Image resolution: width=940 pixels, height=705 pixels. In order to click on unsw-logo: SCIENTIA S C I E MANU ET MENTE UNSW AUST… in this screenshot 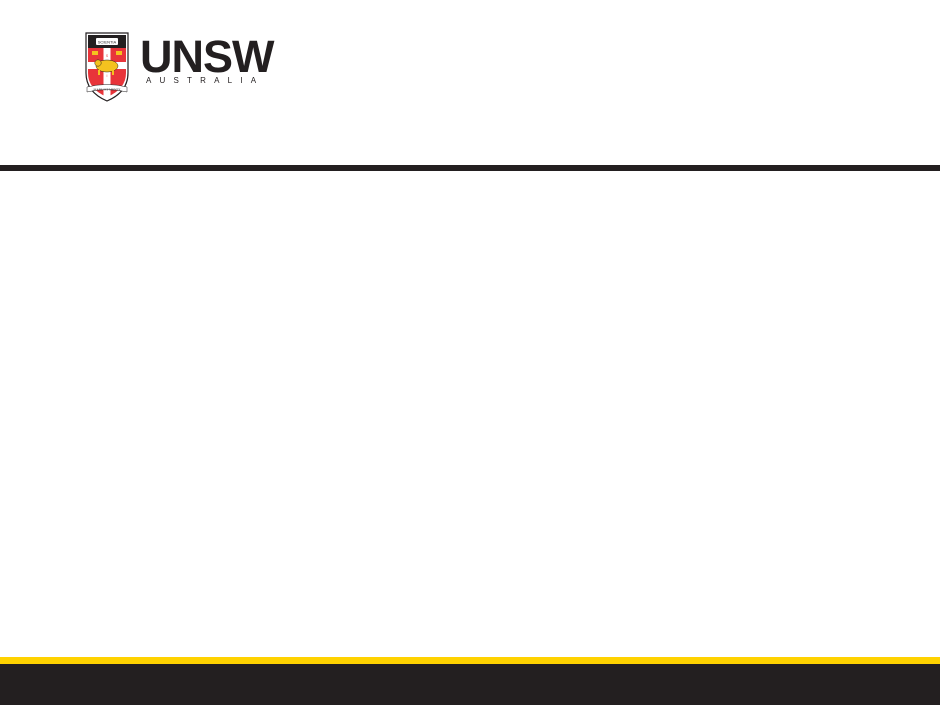, I will do `click(181, 67)`.